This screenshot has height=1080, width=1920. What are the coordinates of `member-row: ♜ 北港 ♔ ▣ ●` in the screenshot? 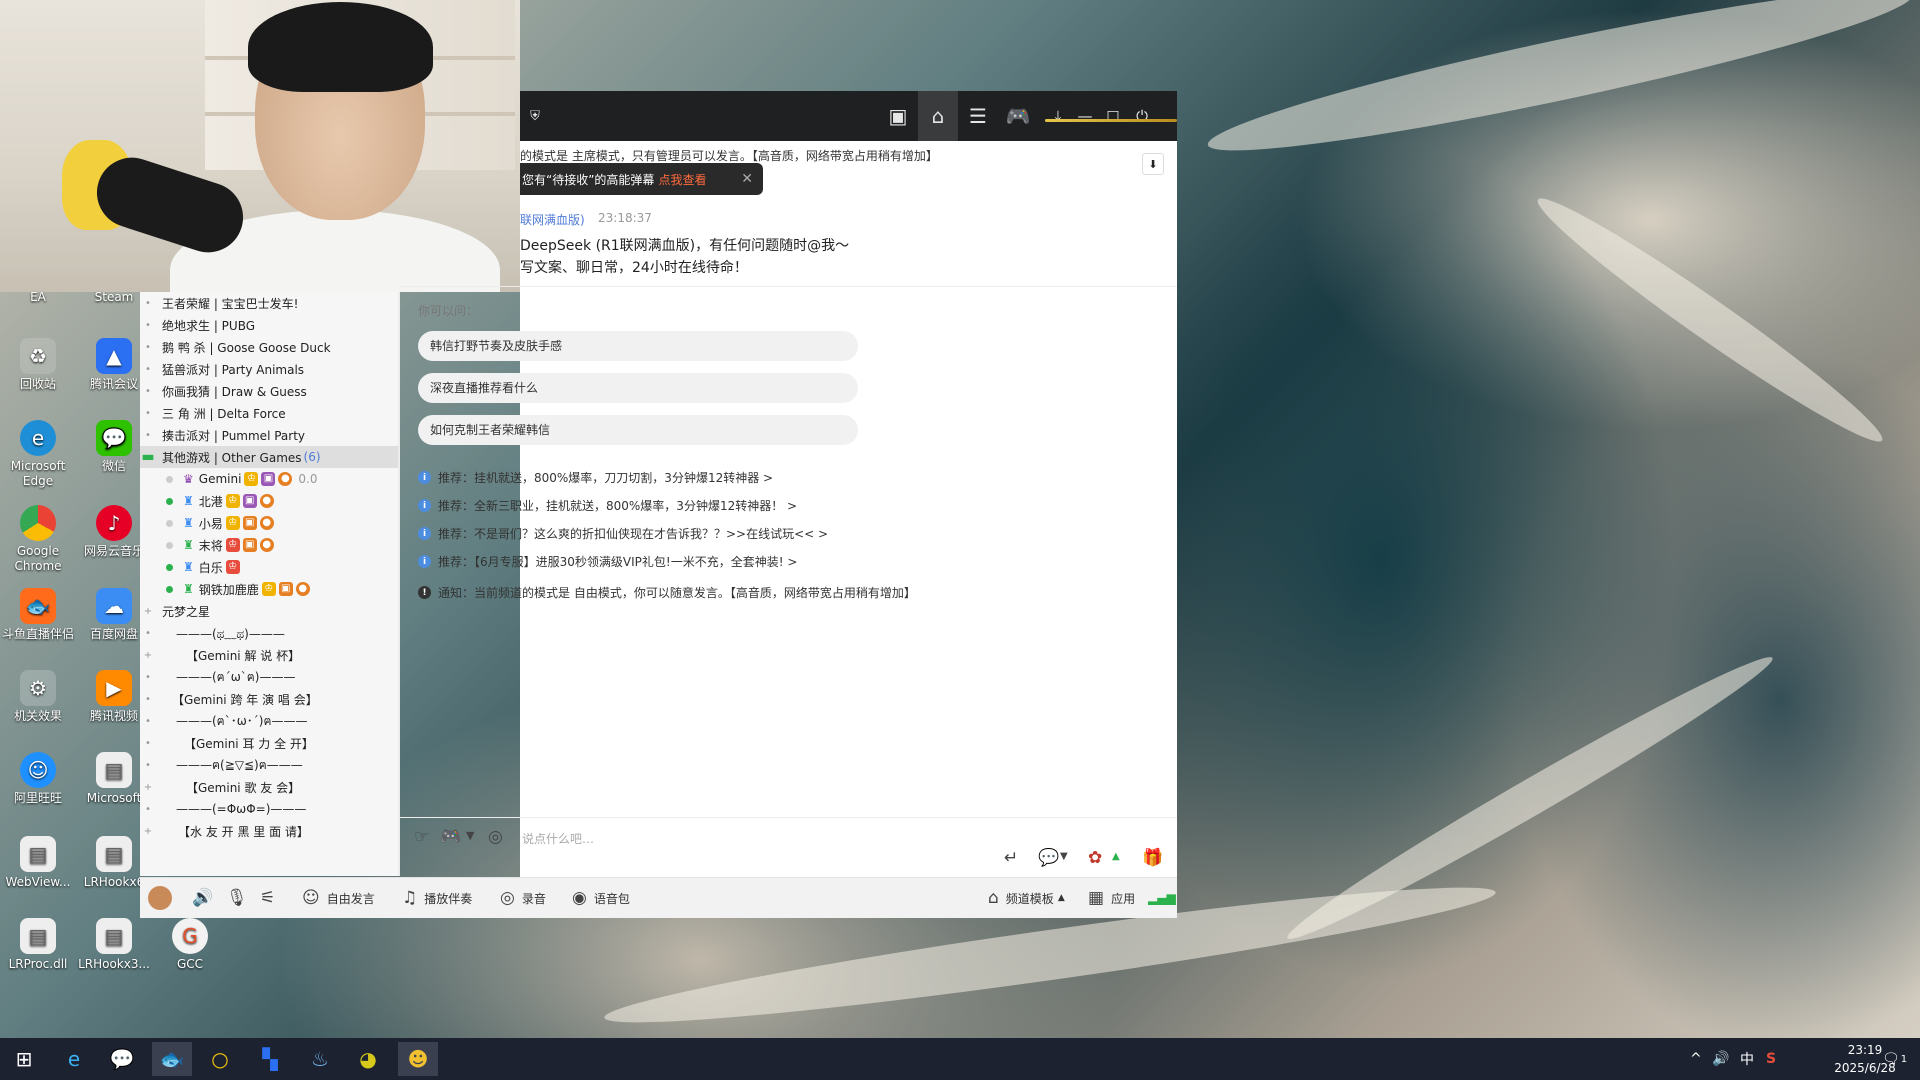 It's located at (220, 501).